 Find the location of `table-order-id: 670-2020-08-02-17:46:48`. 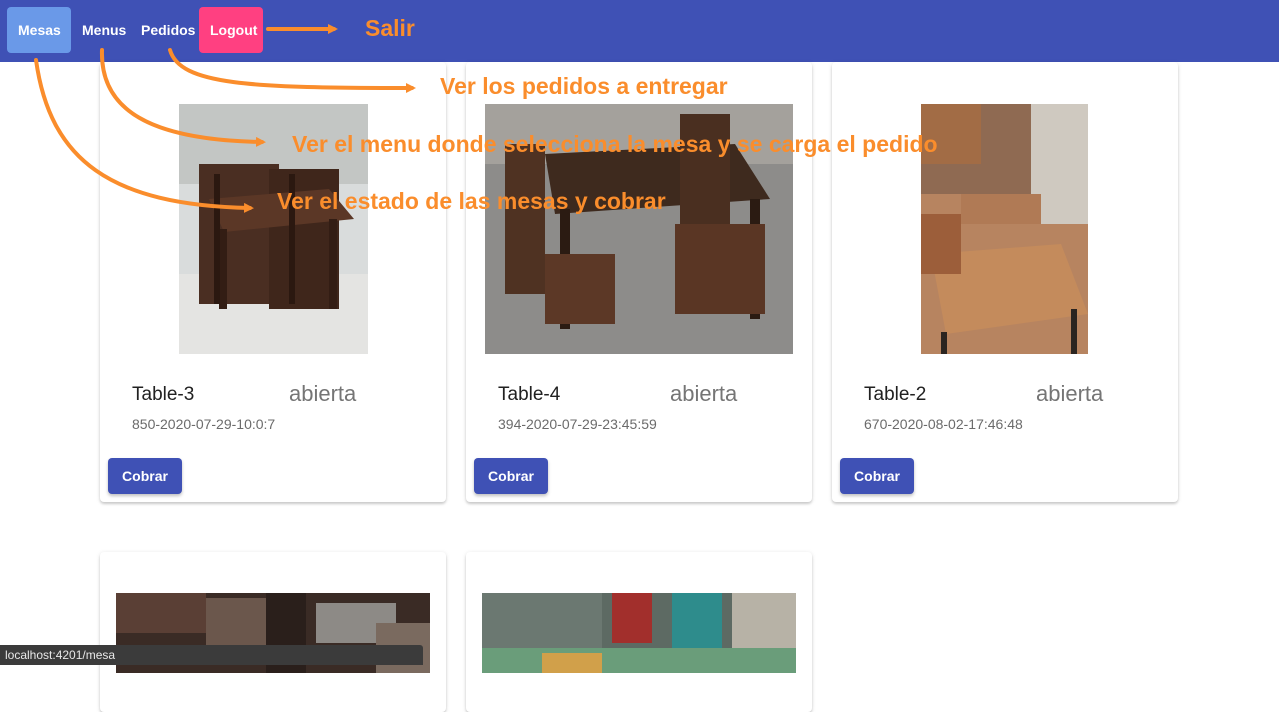

table-order-id: 670-2020-08-02-17:46:48 is located at coordinates (943, 424).